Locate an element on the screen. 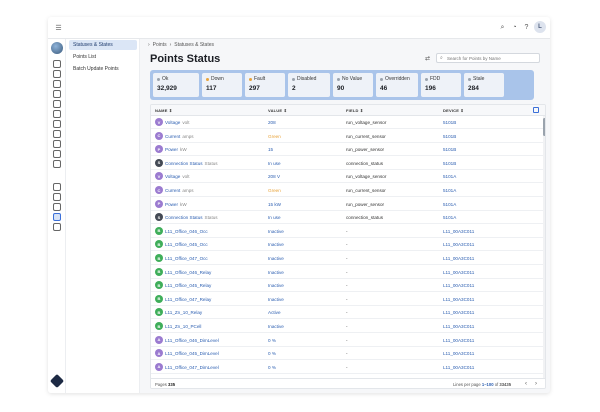 This screenshot has width=600, height=412. header-name: NAME ⇕ is located at coordinates (163, 110).